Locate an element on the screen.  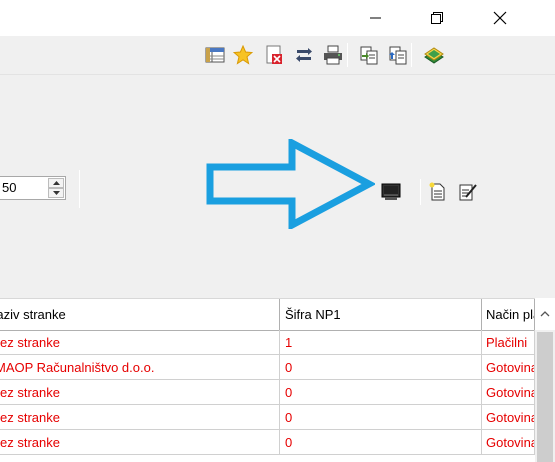
star-icon is located at coordinates (243, 55).